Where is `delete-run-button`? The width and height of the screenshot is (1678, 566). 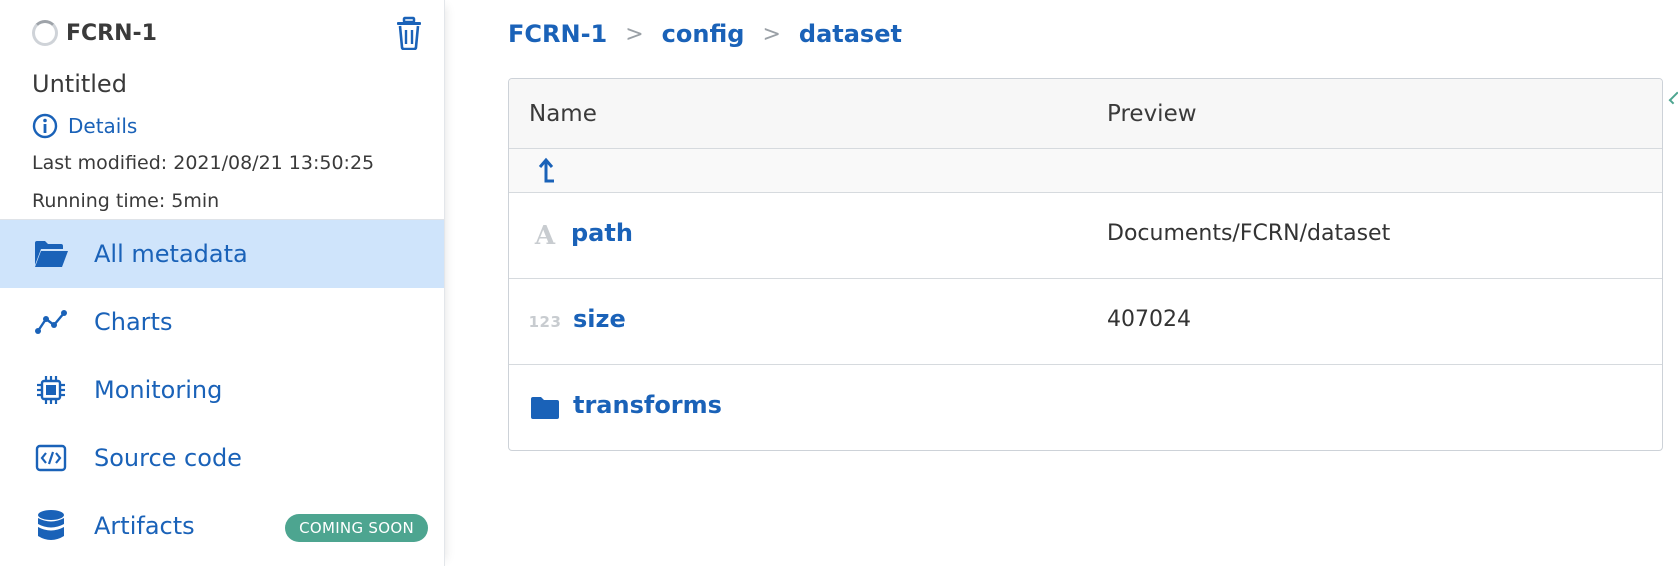
delete-run-button is located at coordinates (409, 33).